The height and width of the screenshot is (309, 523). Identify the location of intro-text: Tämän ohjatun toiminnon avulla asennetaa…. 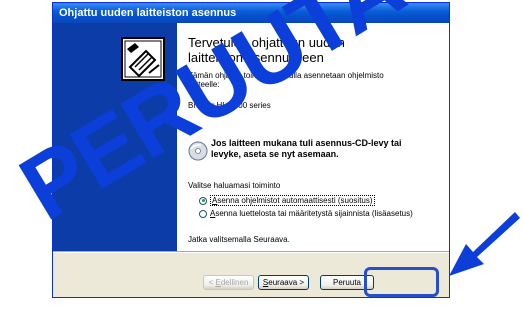
(286, 80).